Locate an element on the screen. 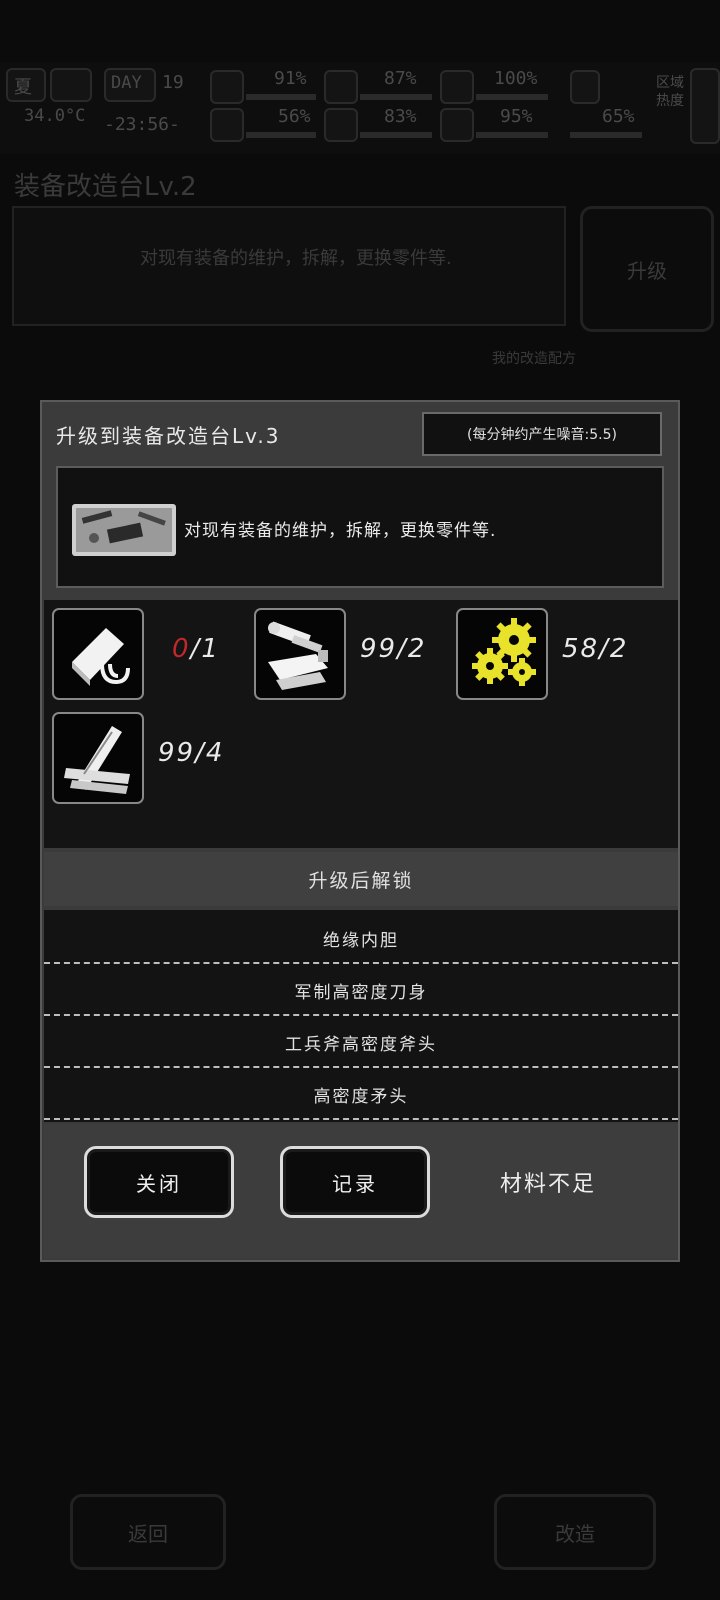 The width and height of the screenshot is (720, 1600). unlock-item: 绝缘内胆 is located at coordinates (361, 939).